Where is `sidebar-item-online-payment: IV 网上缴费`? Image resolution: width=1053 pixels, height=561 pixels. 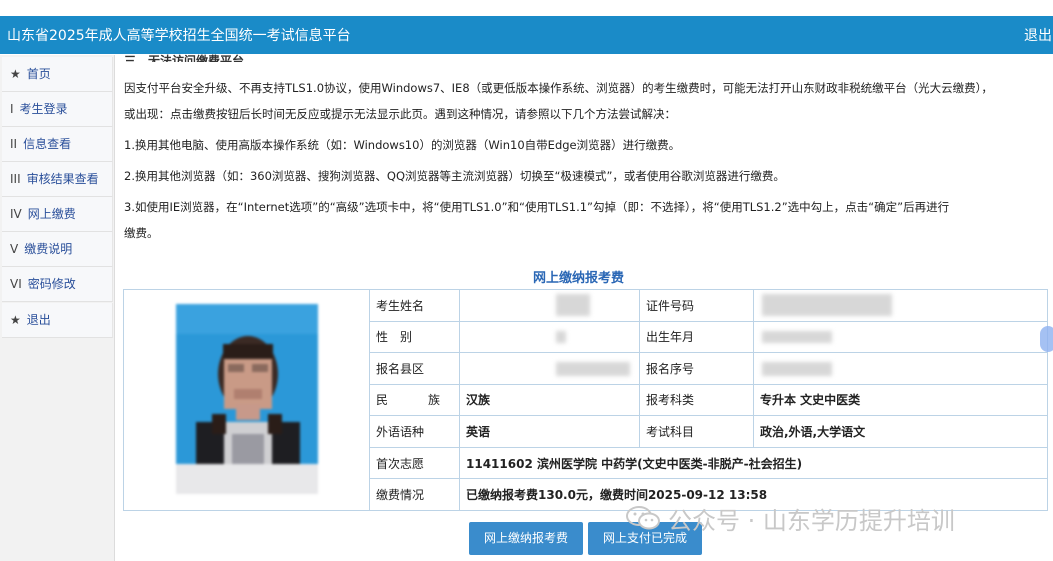
sidebar-item-online-payment: IV 网上缴费 is located at coordinates (57, 214).